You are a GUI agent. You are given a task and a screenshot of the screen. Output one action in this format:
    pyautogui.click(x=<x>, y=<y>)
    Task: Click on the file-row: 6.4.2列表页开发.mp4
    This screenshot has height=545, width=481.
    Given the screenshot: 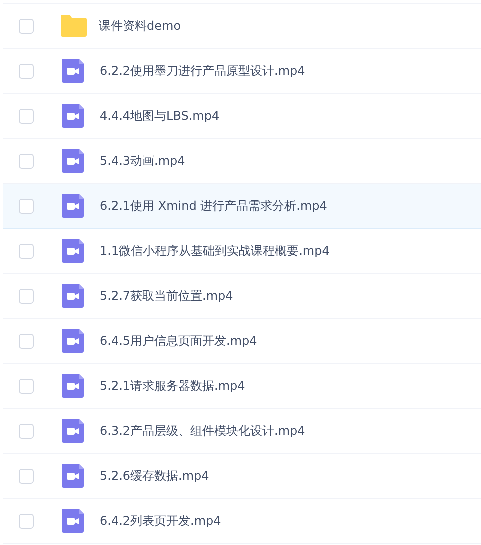 What is the action you would take?
    pyautogui.click(x=242, y=521)
    